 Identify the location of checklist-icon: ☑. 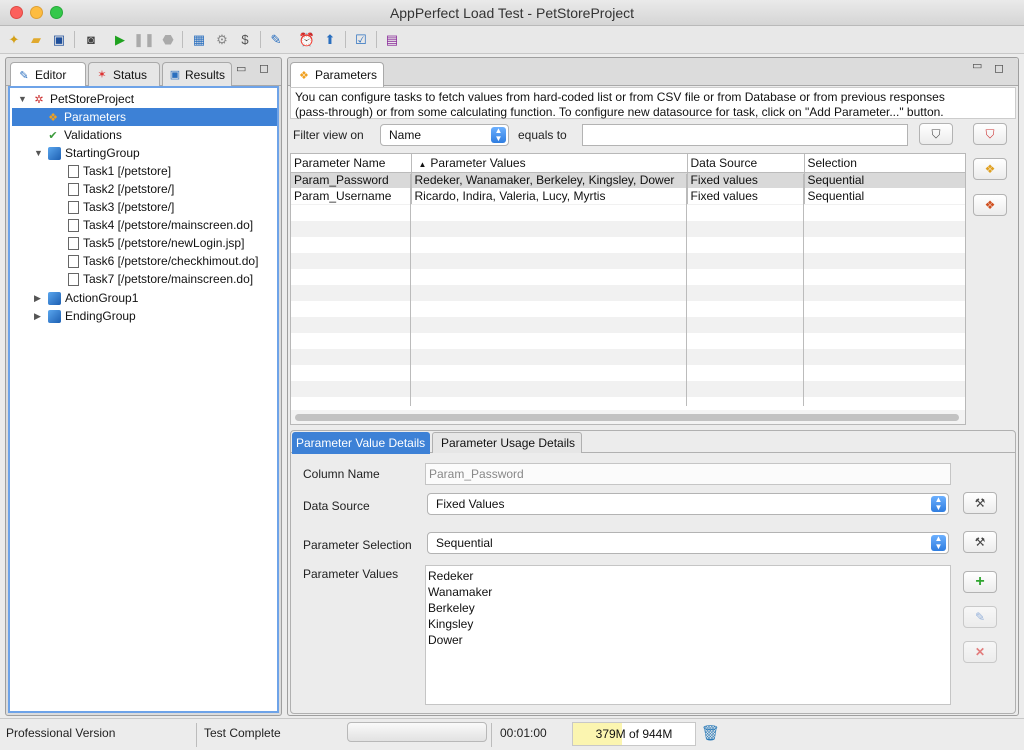
(361, 39).